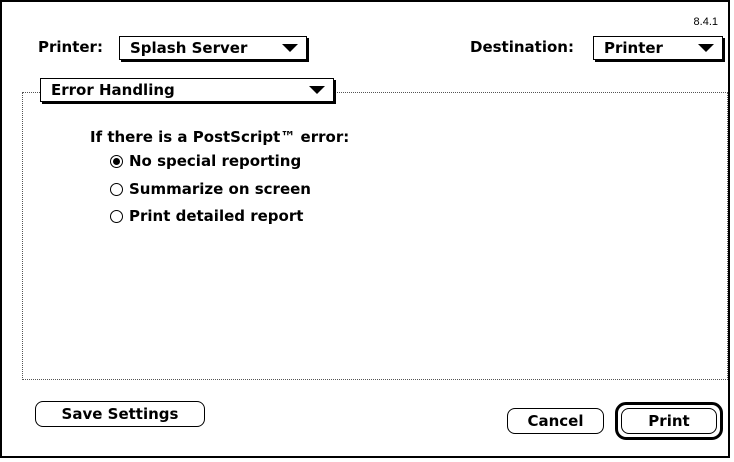 The height and width of the screenshot is (462, 734). Describe the element at coordinates (522, 47) in the screenshot. I see `destination-label: Destination:` at that location.